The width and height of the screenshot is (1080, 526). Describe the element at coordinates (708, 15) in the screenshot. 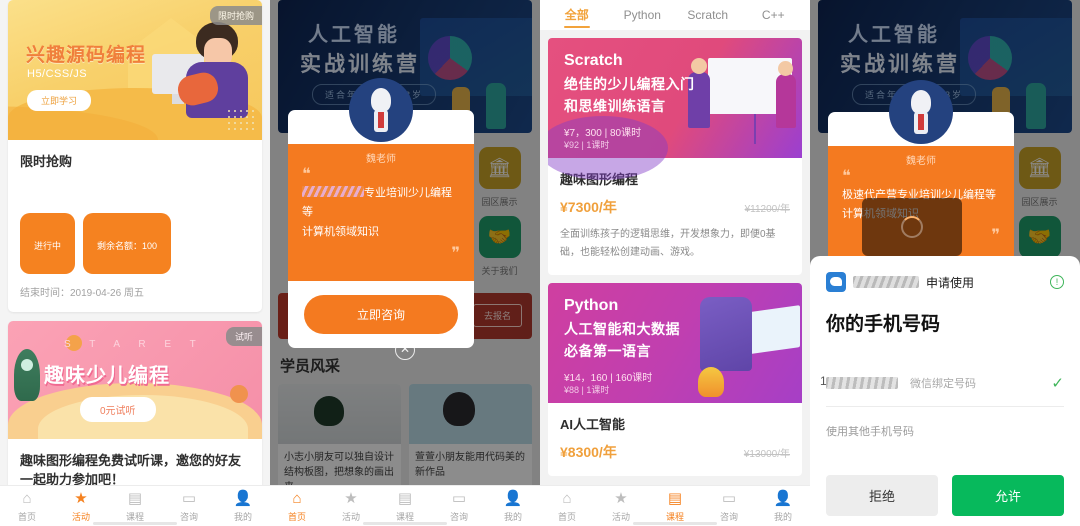

I see `tab-scratch: Scratch` at that location.